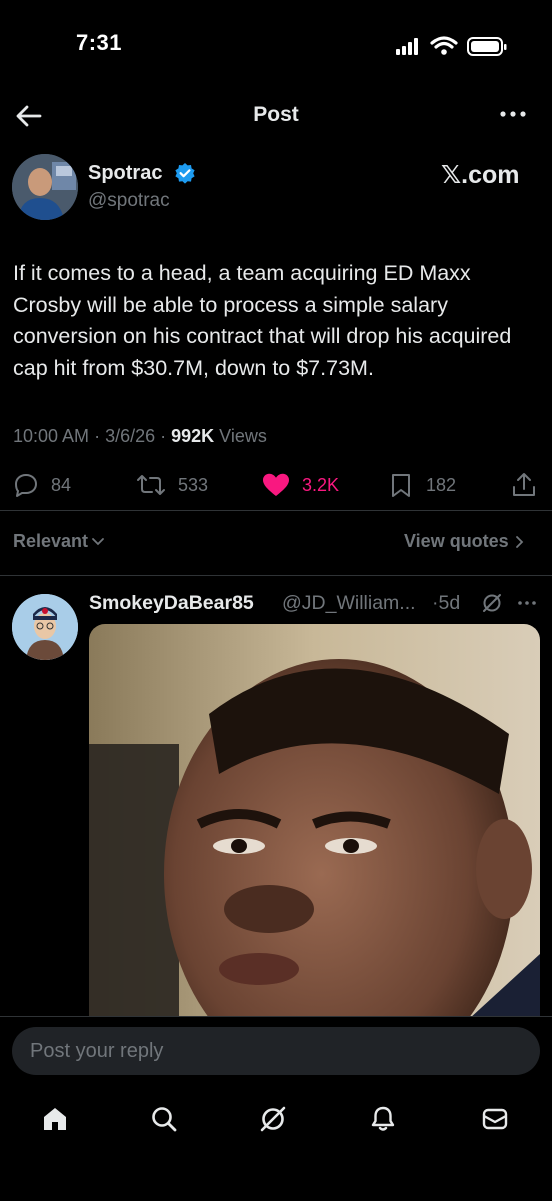 The height and width of the screenshot is (1201, 552). I want to click on post-date: 3/6/26, so click(130, 436).